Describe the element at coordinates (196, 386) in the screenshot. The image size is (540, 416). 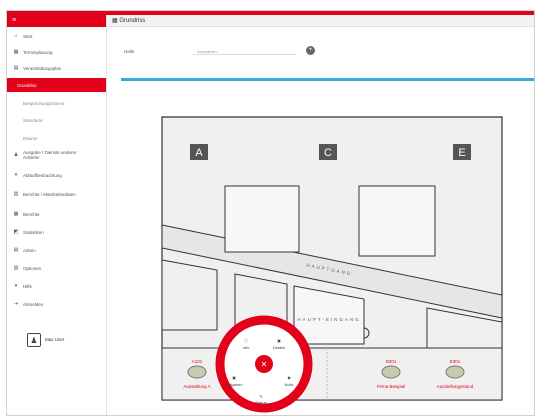
I see `stand-name: Ausstellung A` at that location.